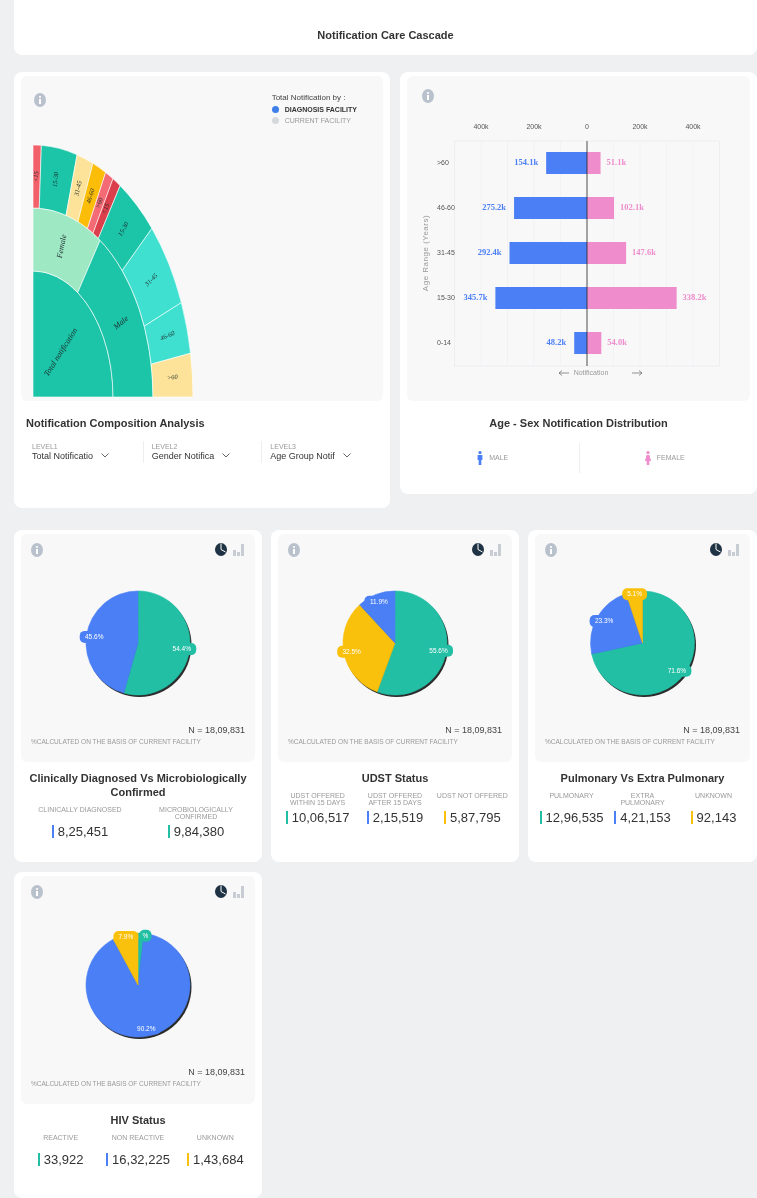 The width and height of the screenshot is (757, 1198). I want to click on stat-value: 92,143, so click(716, 817).